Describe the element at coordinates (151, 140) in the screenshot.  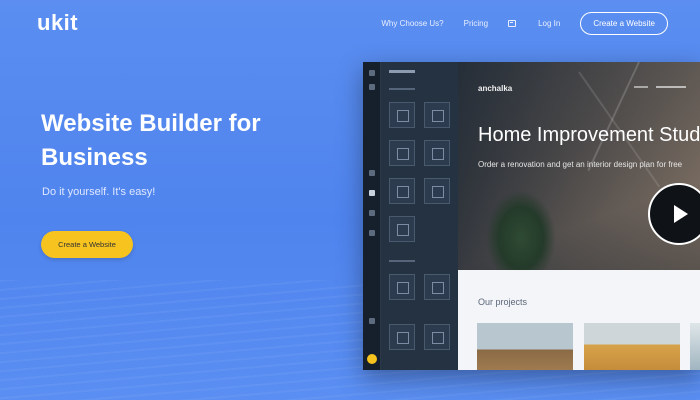
I see `hero-title: Website Builder for Business` at that location.